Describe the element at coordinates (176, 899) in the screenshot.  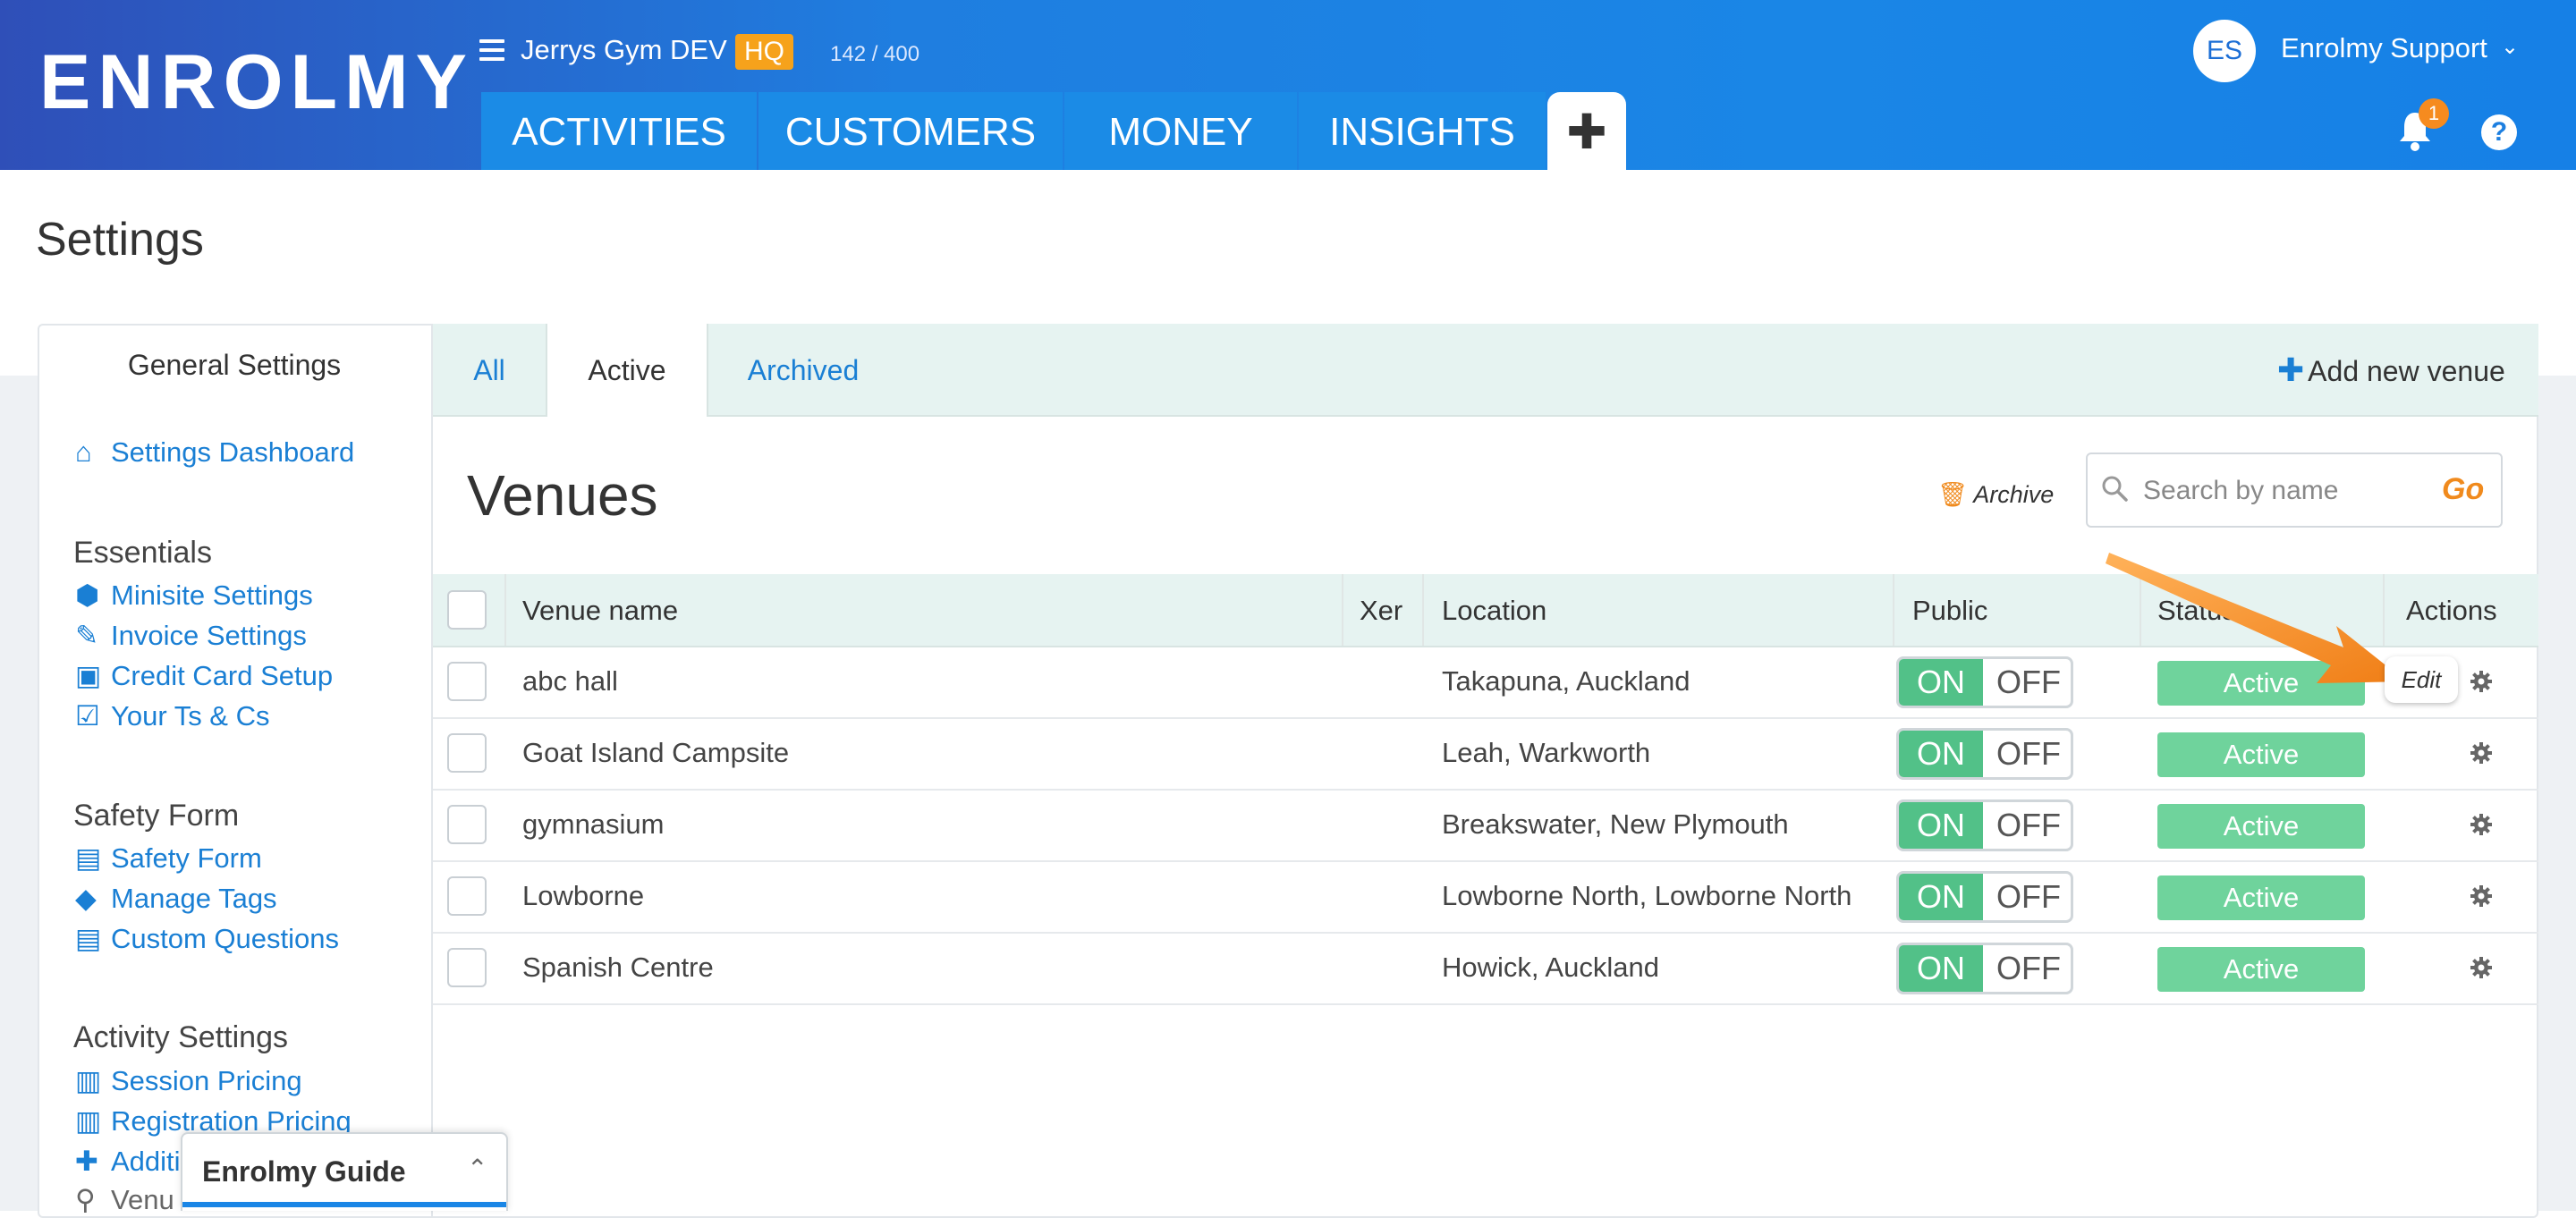
I see `sidebar-item-manage-tags: ◆ Manage Tags` at that location.